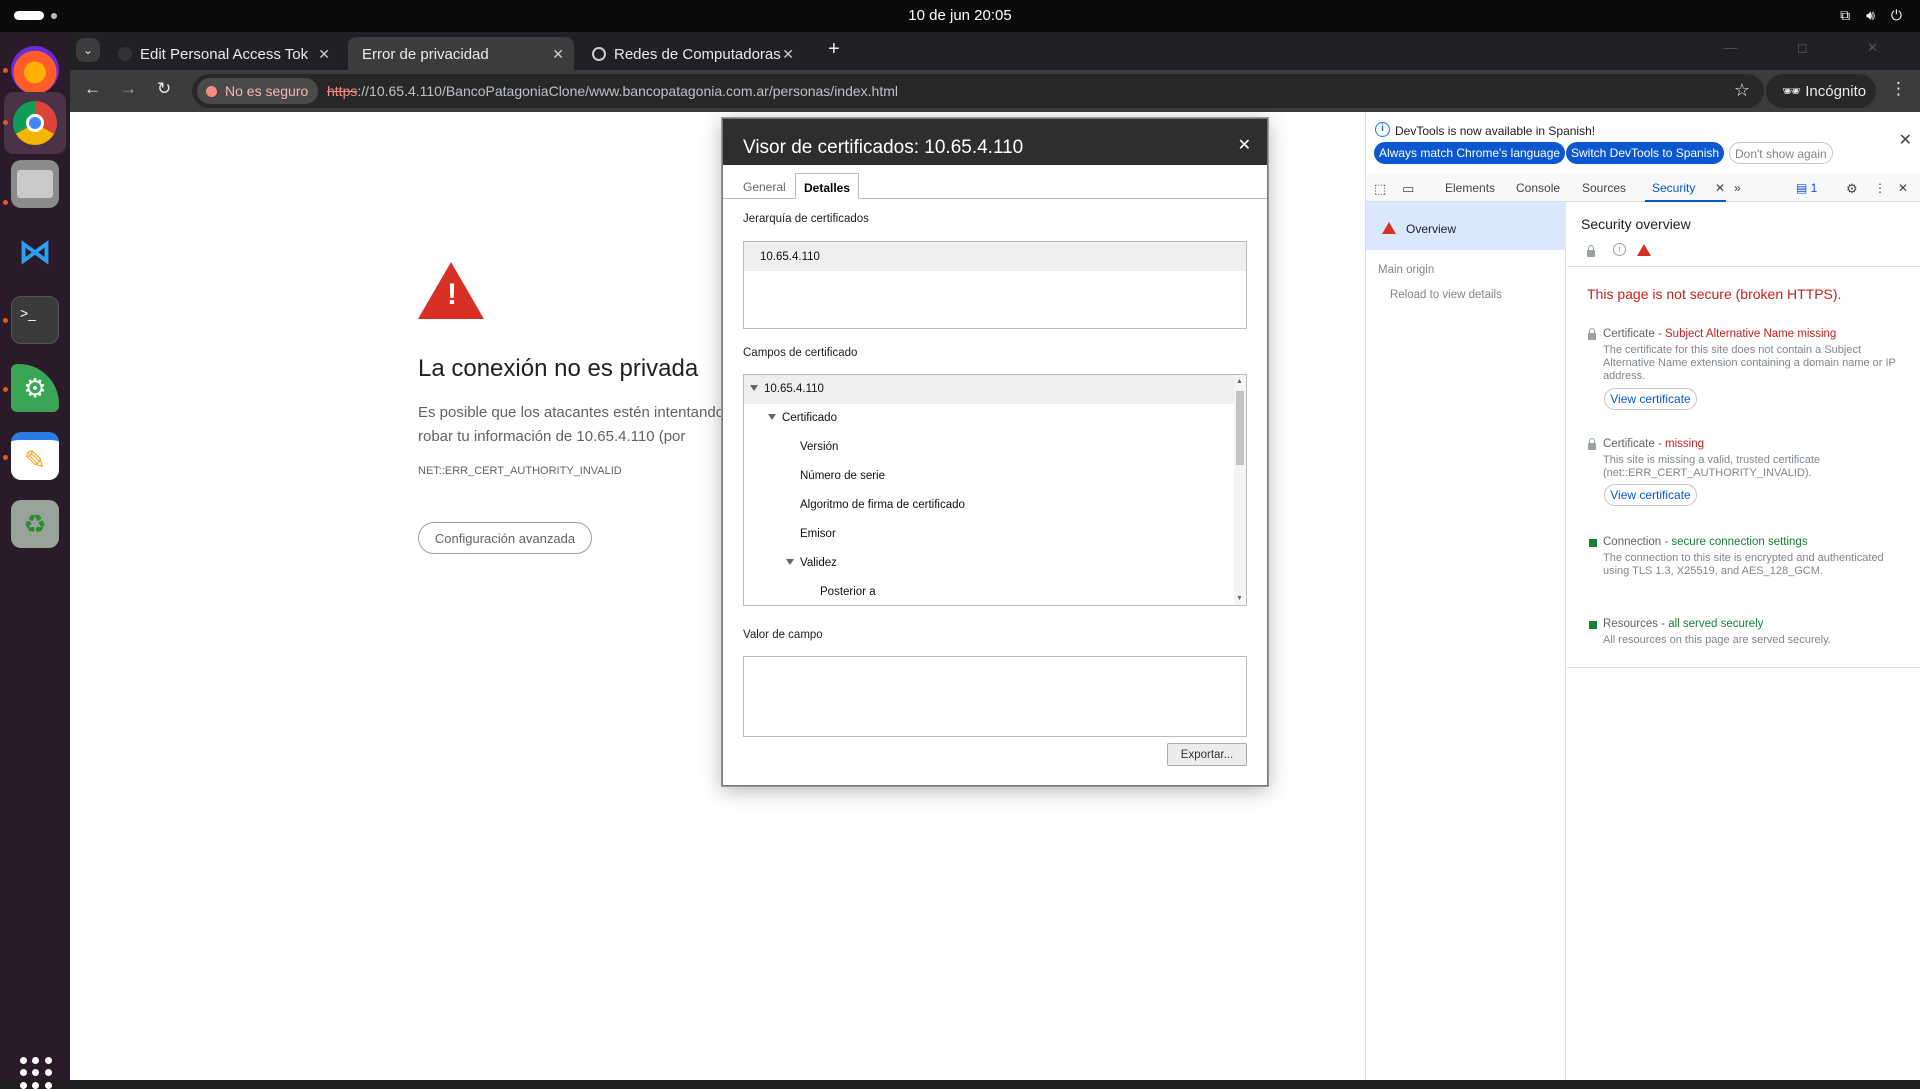 This screenshot has height=1089, width=1920. Describe the element at coordinates (800, 353) in the screenshot. I see `fields-label: Campos de certificado` at that location.